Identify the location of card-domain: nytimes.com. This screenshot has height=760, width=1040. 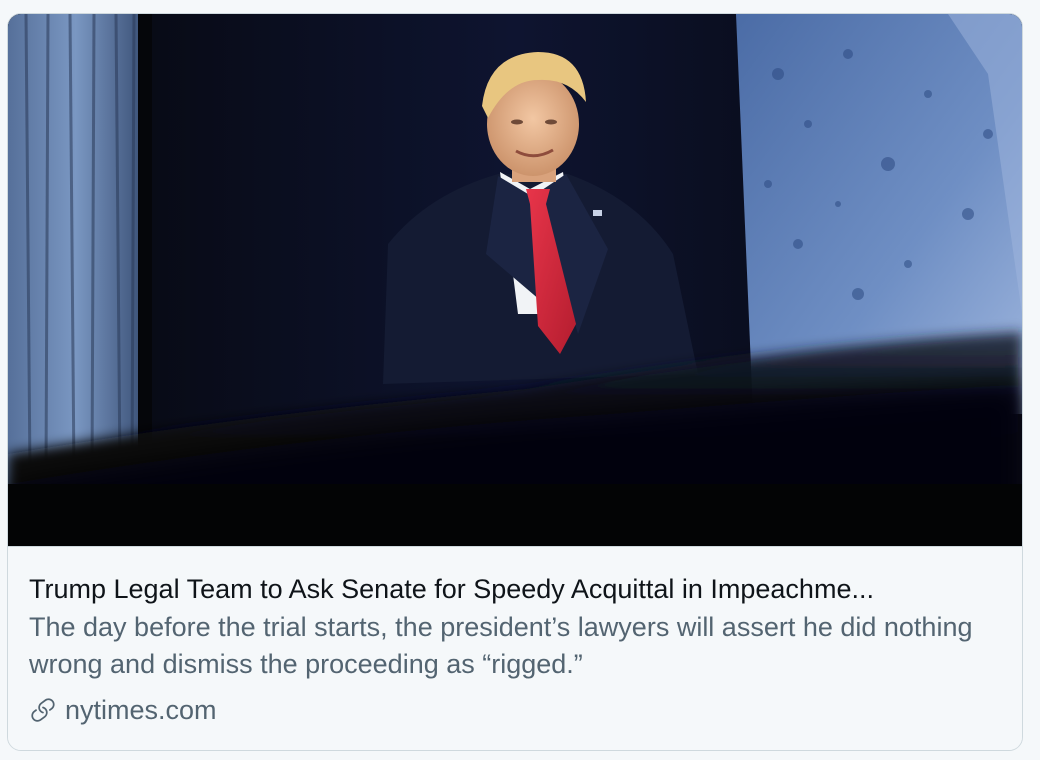
(123, 710).